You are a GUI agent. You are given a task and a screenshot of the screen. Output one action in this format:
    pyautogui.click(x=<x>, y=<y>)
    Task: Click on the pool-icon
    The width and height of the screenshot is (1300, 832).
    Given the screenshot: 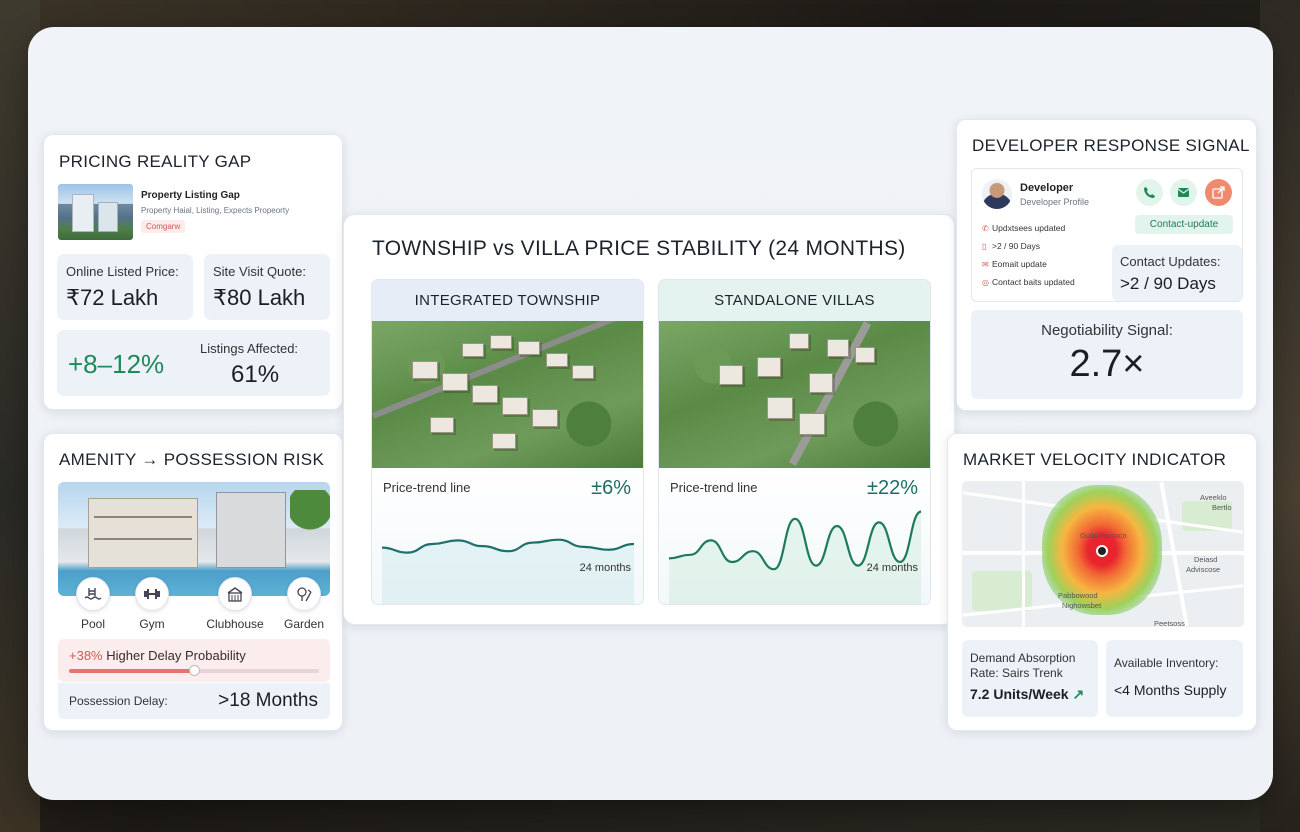 What is the action you would take?
    pyautogui.click(x=93, y=594)
    